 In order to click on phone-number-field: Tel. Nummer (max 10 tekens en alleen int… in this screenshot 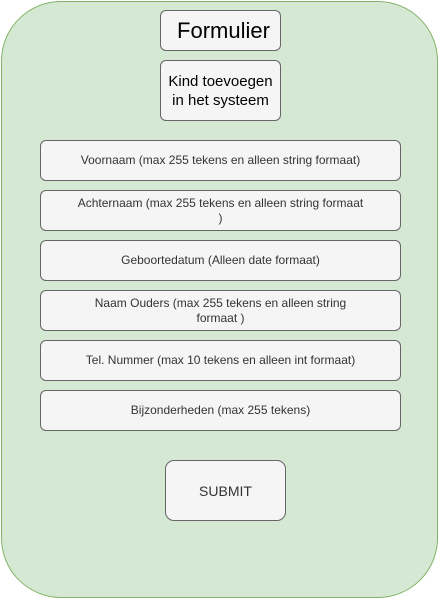, I will do `click(220, 360)`.